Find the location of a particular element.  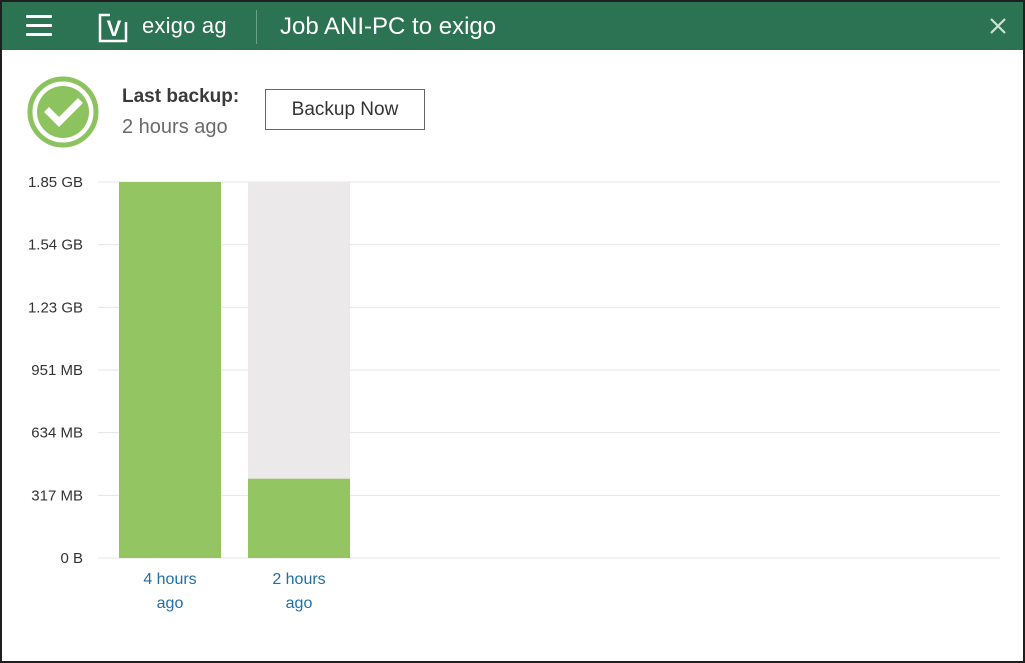

title-divider is located at coordinates (256, 27).